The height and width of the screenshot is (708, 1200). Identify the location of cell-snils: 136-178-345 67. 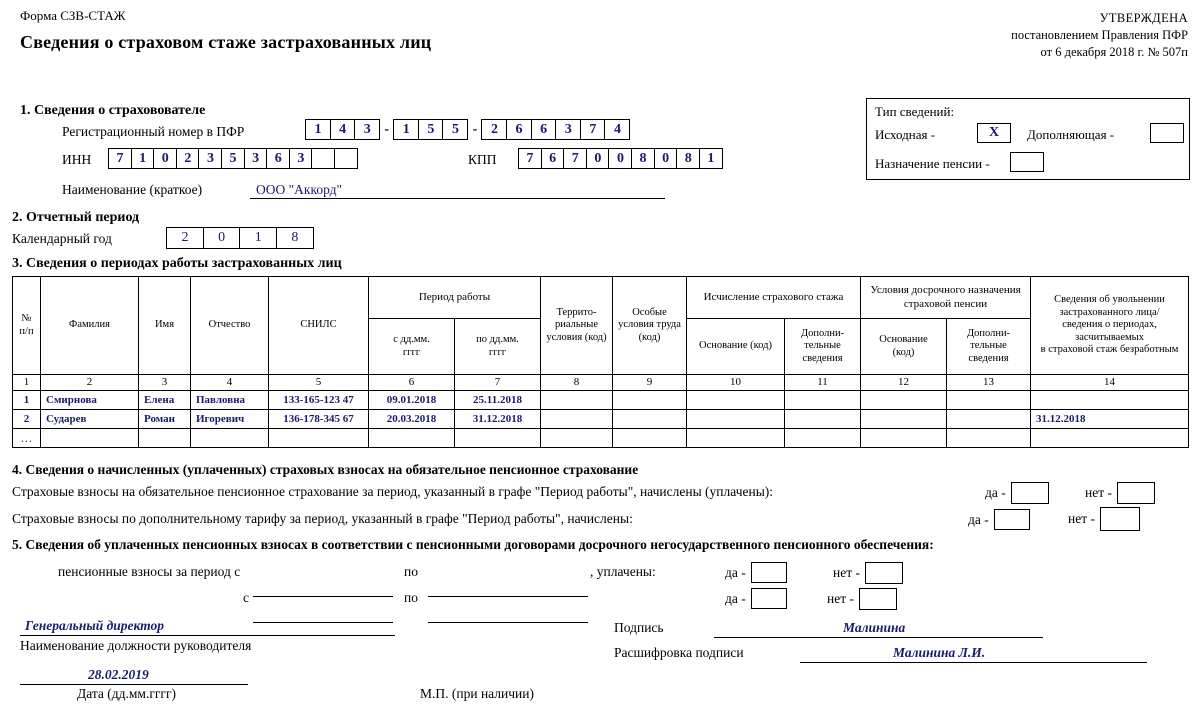
(318, 419).